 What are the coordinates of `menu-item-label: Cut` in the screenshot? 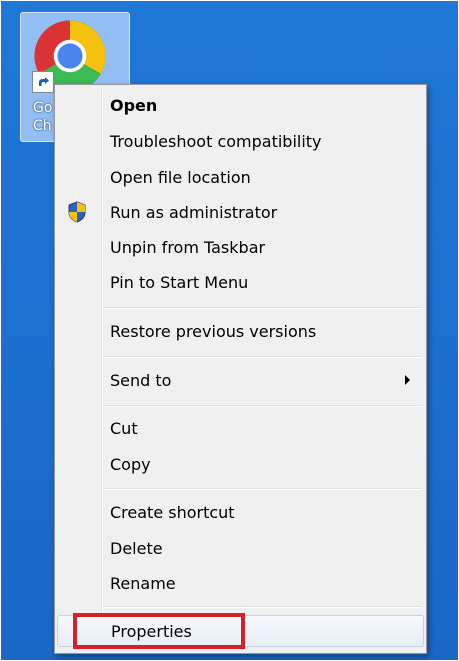 It's located at (124, 428).